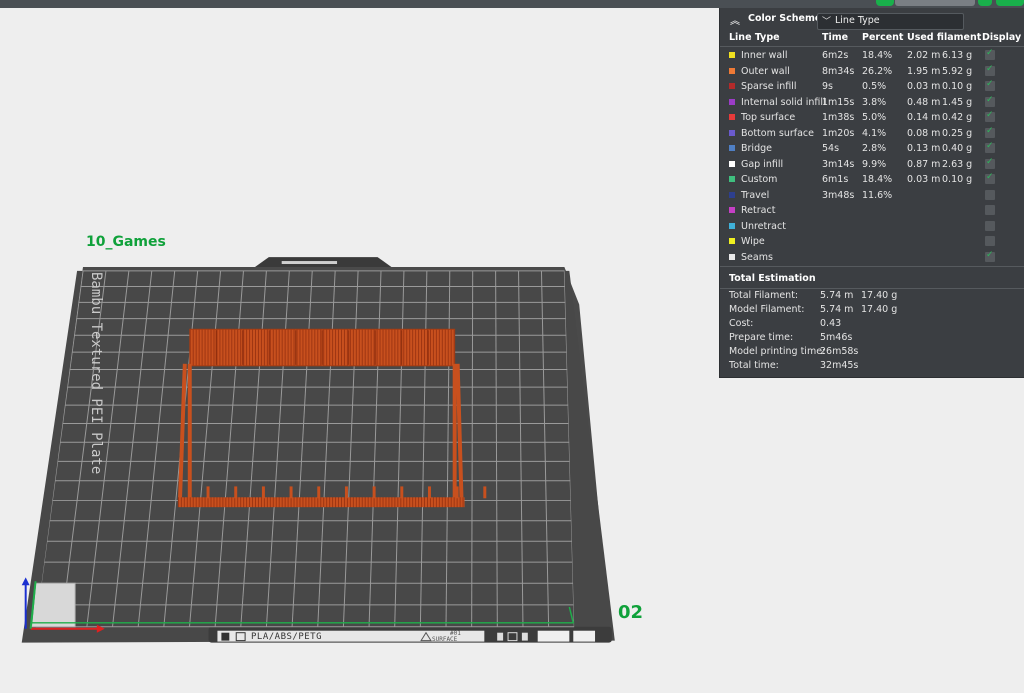  What do you see at coordinates (872, 117) in the screenshot?
I see `legend-row: Top surface 1m38s 5.0% 0.14 m 0.42 g ✓` at bounding box center [872, 117].